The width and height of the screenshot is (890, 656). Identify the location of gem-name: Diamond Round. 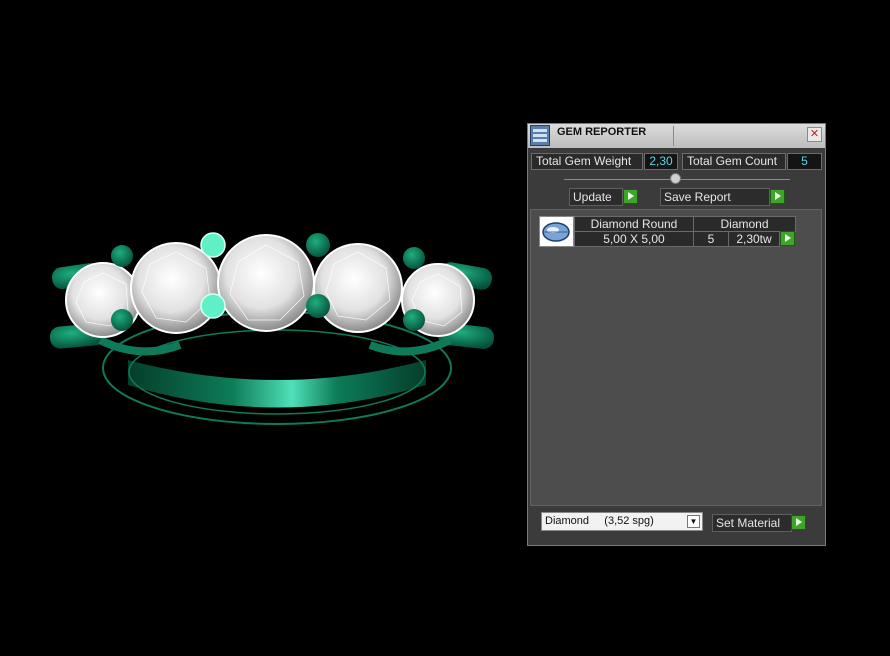
(634, 224).